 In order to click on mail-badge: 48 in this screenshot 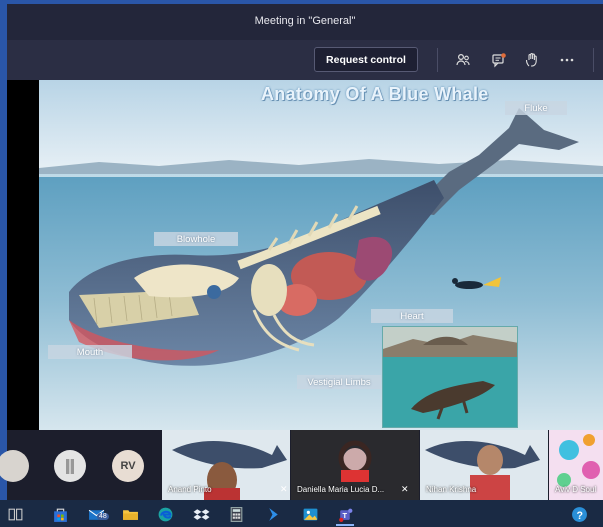, I will do `click(103, 516)`.